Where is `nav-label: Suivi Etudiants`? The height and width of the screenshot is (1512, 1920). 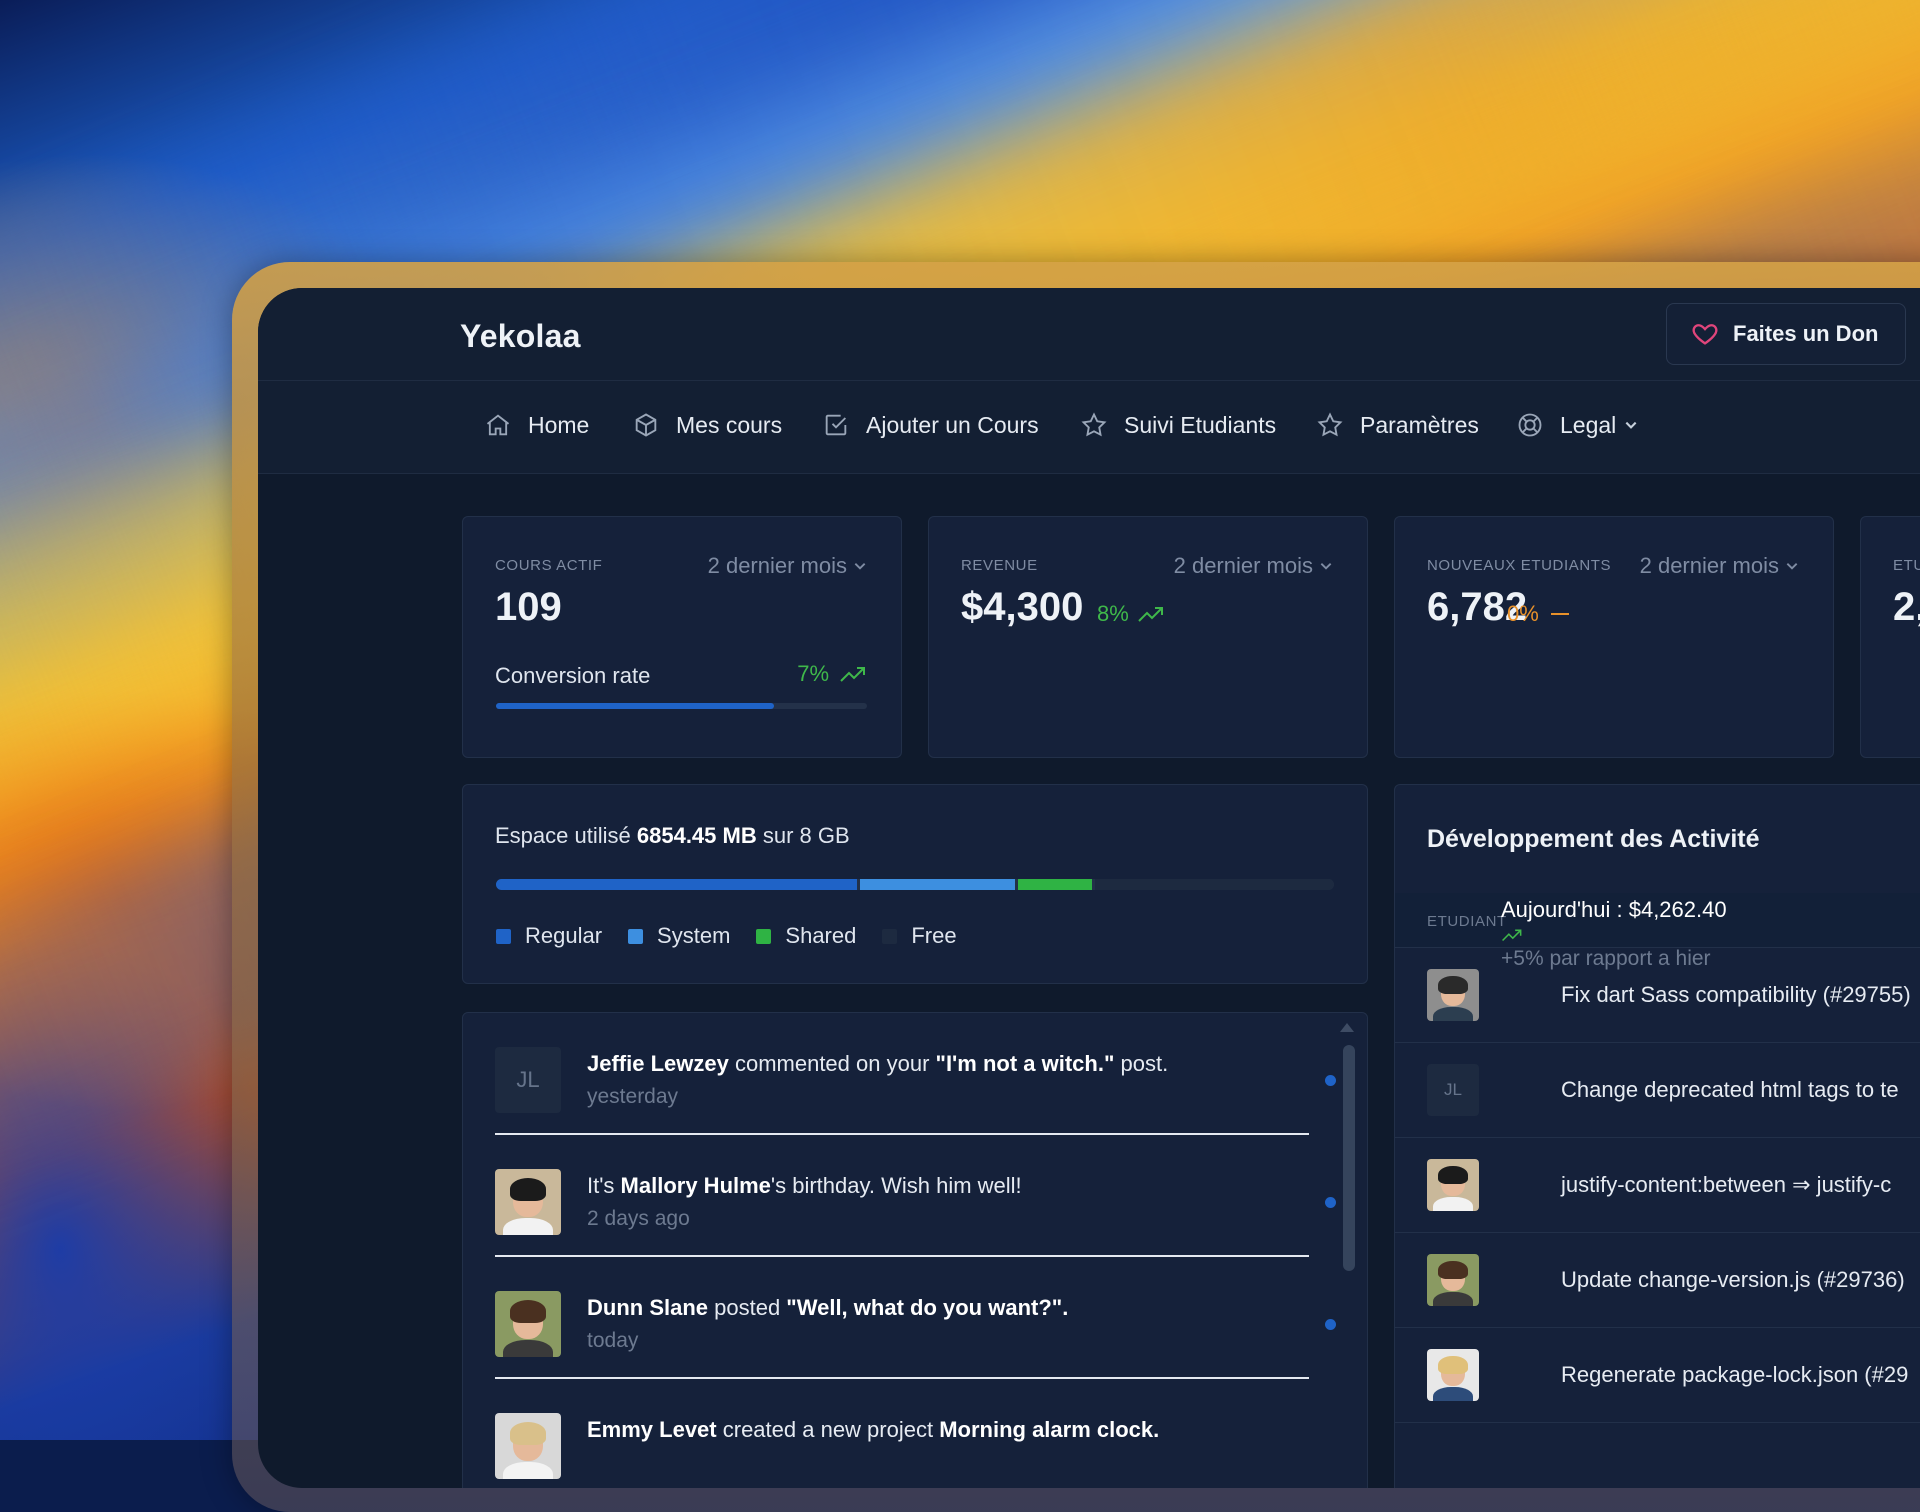
nav-label: Suivi Etudiants is located at coordinates (1200, 424).